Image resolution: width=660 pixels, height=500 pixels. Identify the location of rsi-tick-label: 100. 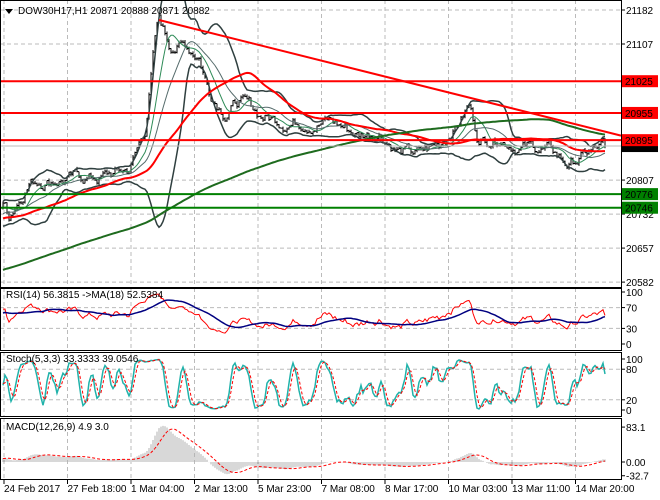
(634, 293).